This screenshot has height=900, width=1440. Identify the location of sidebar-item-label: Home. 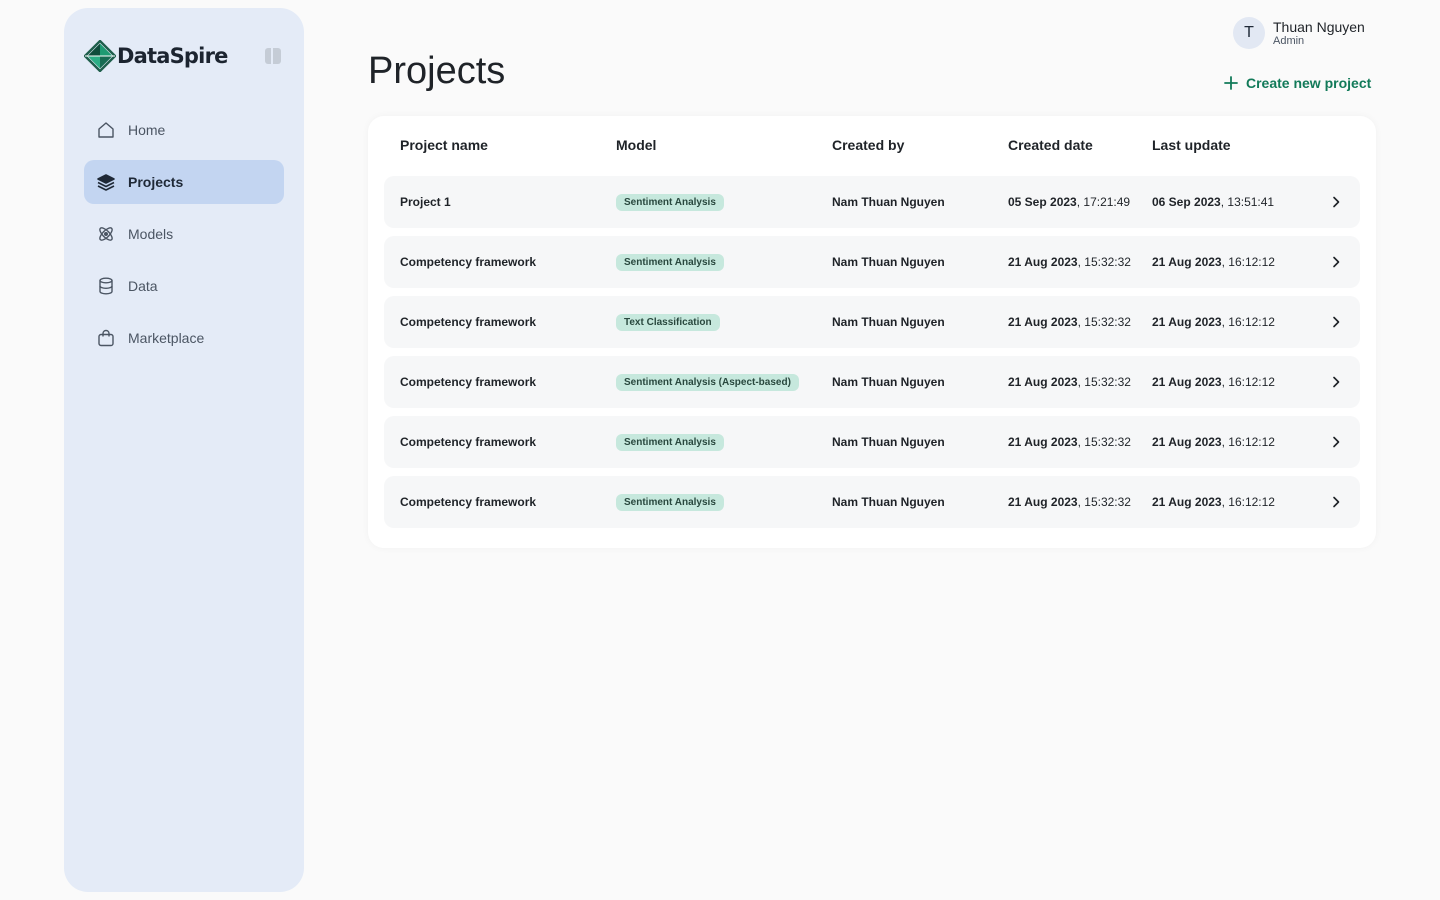
(147, 130).